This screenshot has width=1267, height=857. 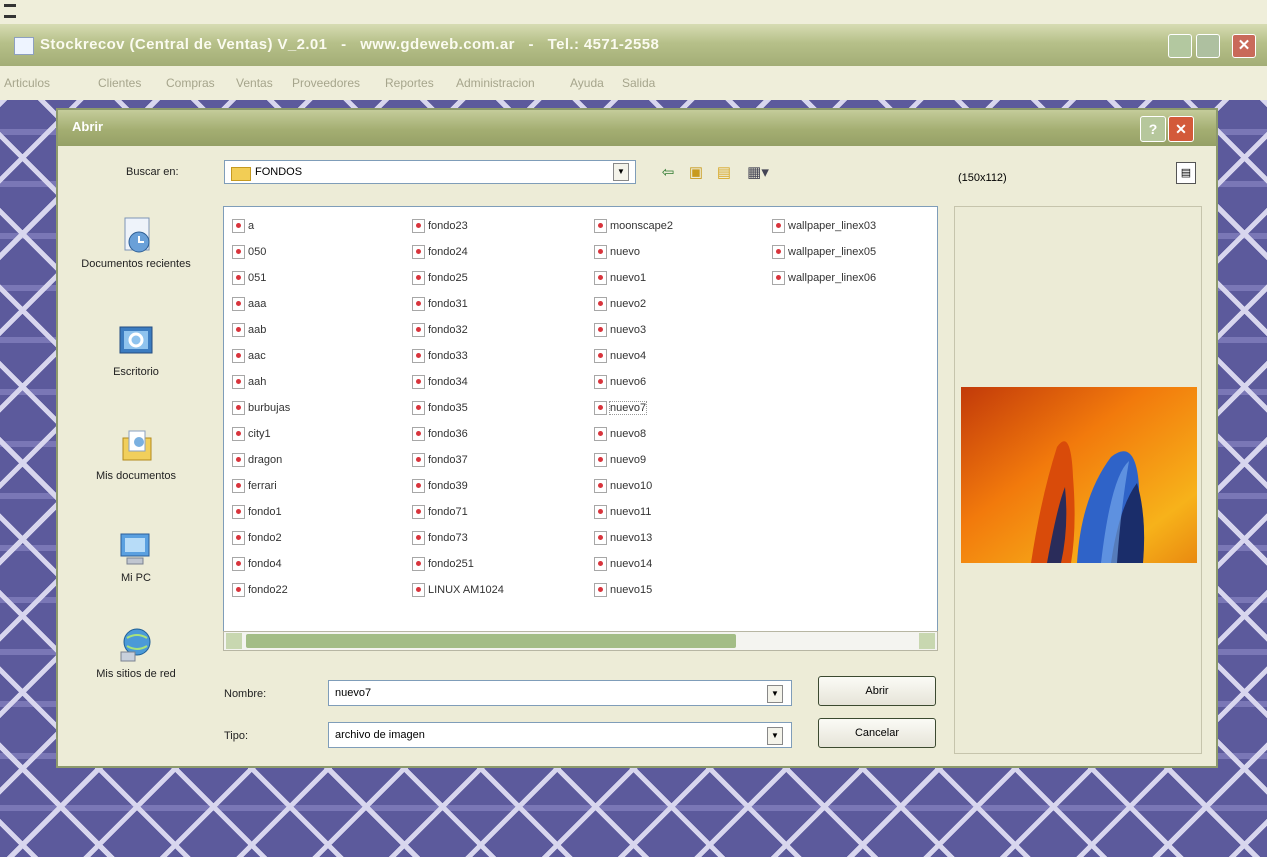 I want to click on file-item: nuevo8, so click(x=683, y=434).